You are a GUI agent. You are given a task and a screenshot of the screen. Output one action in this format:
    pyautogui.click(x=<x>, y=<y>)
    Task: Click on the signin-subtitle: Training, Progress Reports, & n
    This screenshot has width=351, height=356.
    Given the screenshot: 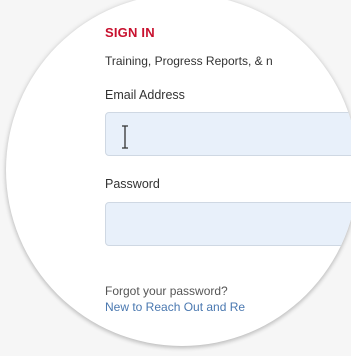 What is the action you would take?
    pyautogui.click(x=189, y=61)
    